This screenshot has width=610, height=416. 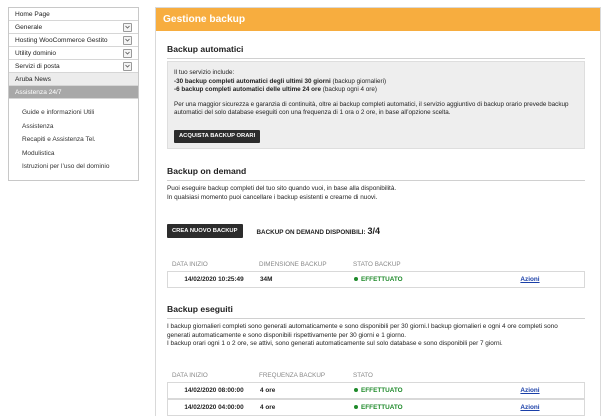 What do you see at coordinates (37, 66) in the screenshot?
I see `sidebar-item-label: Servizi di posta` at bounding box center [37, 66].